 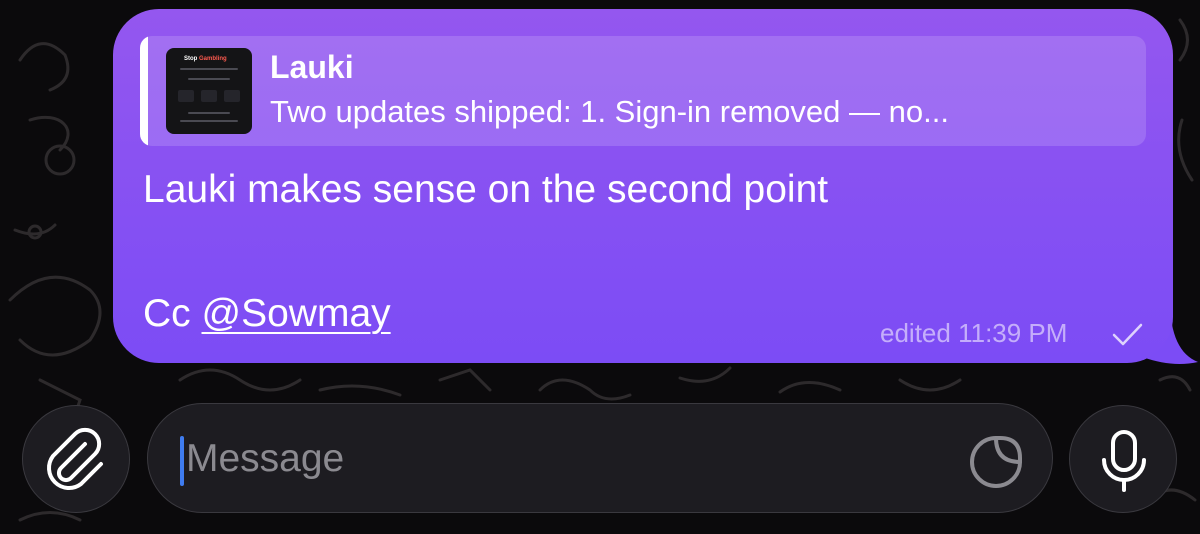 What do you see at coordinates (265, 458) in the screenshot?
I see `message-input-placeholder: Message` at bounding box center [265, 458].